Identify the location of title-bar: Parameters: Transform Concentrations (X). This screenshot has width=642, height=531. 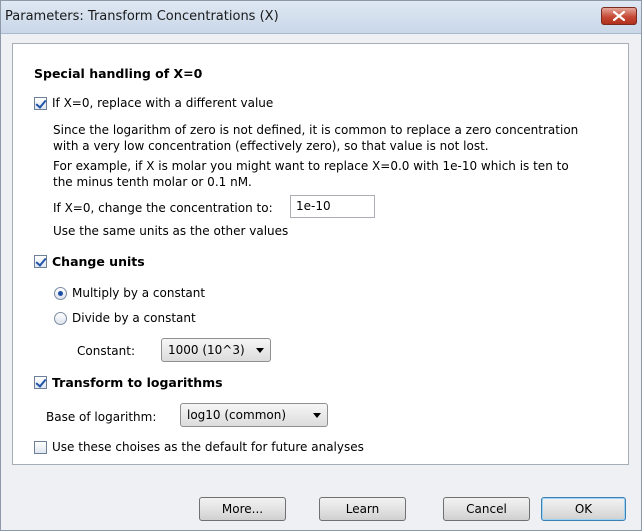
(321, 17).